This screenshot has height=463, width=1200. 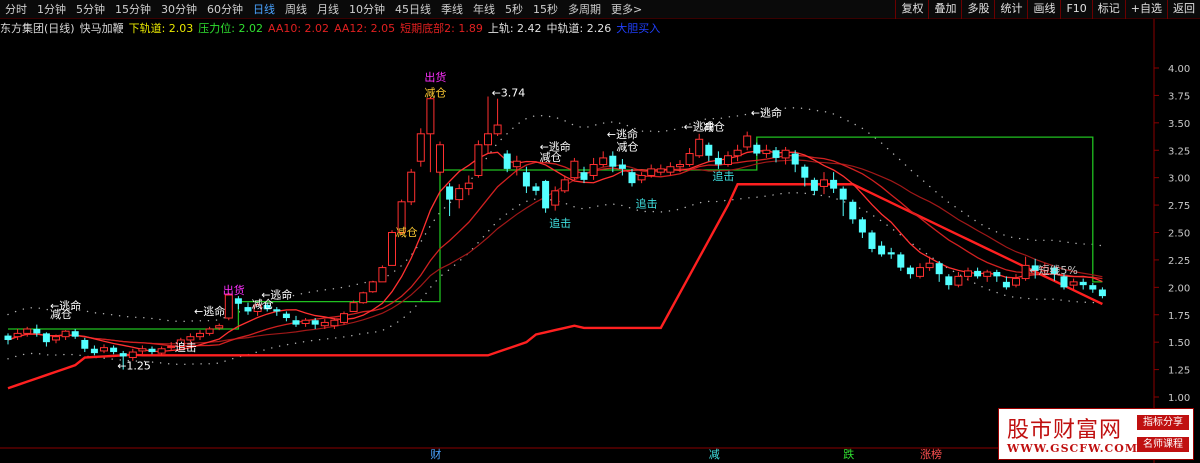 What do you see at coordinates (1179, 343) in the screenshot?
I see `y-tick-label: 1.50` at bounding box center [1179, 343].